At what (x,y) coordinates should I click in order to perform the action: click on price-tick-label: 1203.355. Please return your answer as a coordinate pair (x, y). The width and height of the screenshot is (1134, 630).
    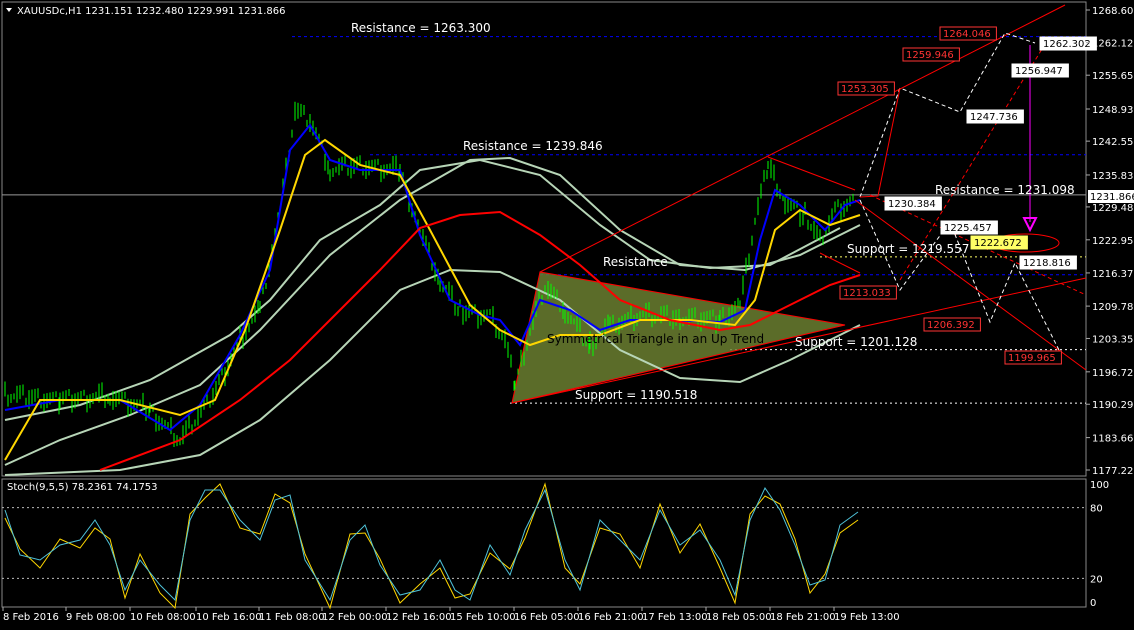
    Looking at the image, I should click on (1113, 339).